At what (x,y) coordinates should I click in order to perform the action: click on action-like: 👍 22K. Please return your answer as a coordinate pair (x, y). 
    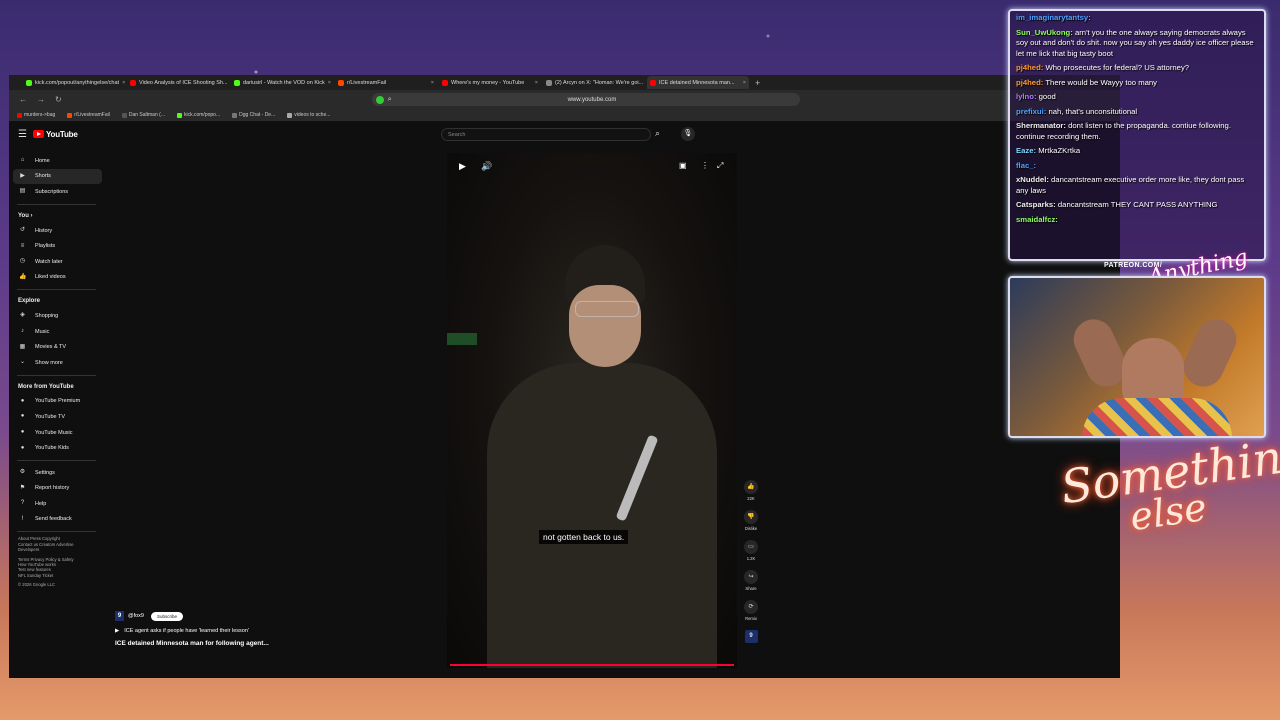
    Looking at the image, I should click on (751, 490).